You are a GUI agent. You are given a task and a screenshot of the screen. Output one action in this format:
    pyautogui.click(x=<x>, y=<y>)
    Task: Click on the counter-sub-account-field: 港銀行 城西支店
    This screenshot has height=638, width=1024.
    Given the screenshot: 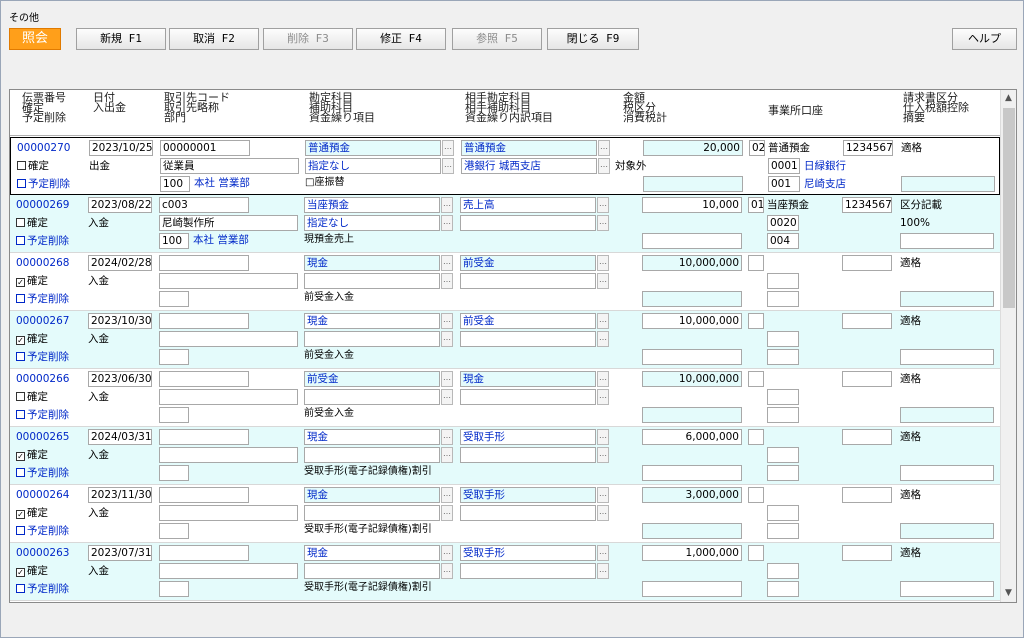 What is the action you would take?
    pyautogui.click(x=529, y=166)
    